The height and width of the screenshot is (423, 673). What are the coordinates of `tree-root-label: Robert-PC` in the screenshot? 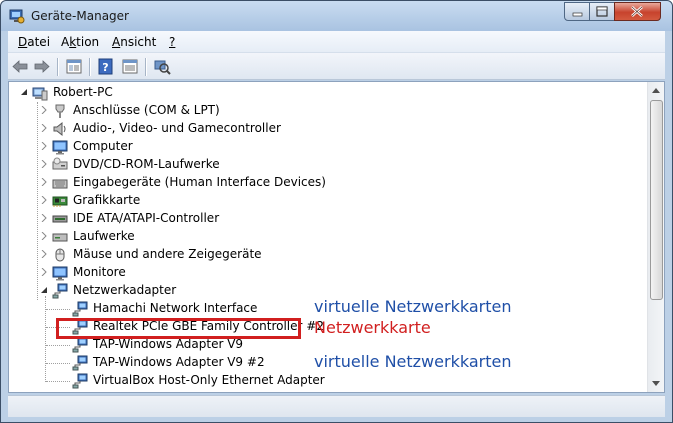 It's located at (83, 92).